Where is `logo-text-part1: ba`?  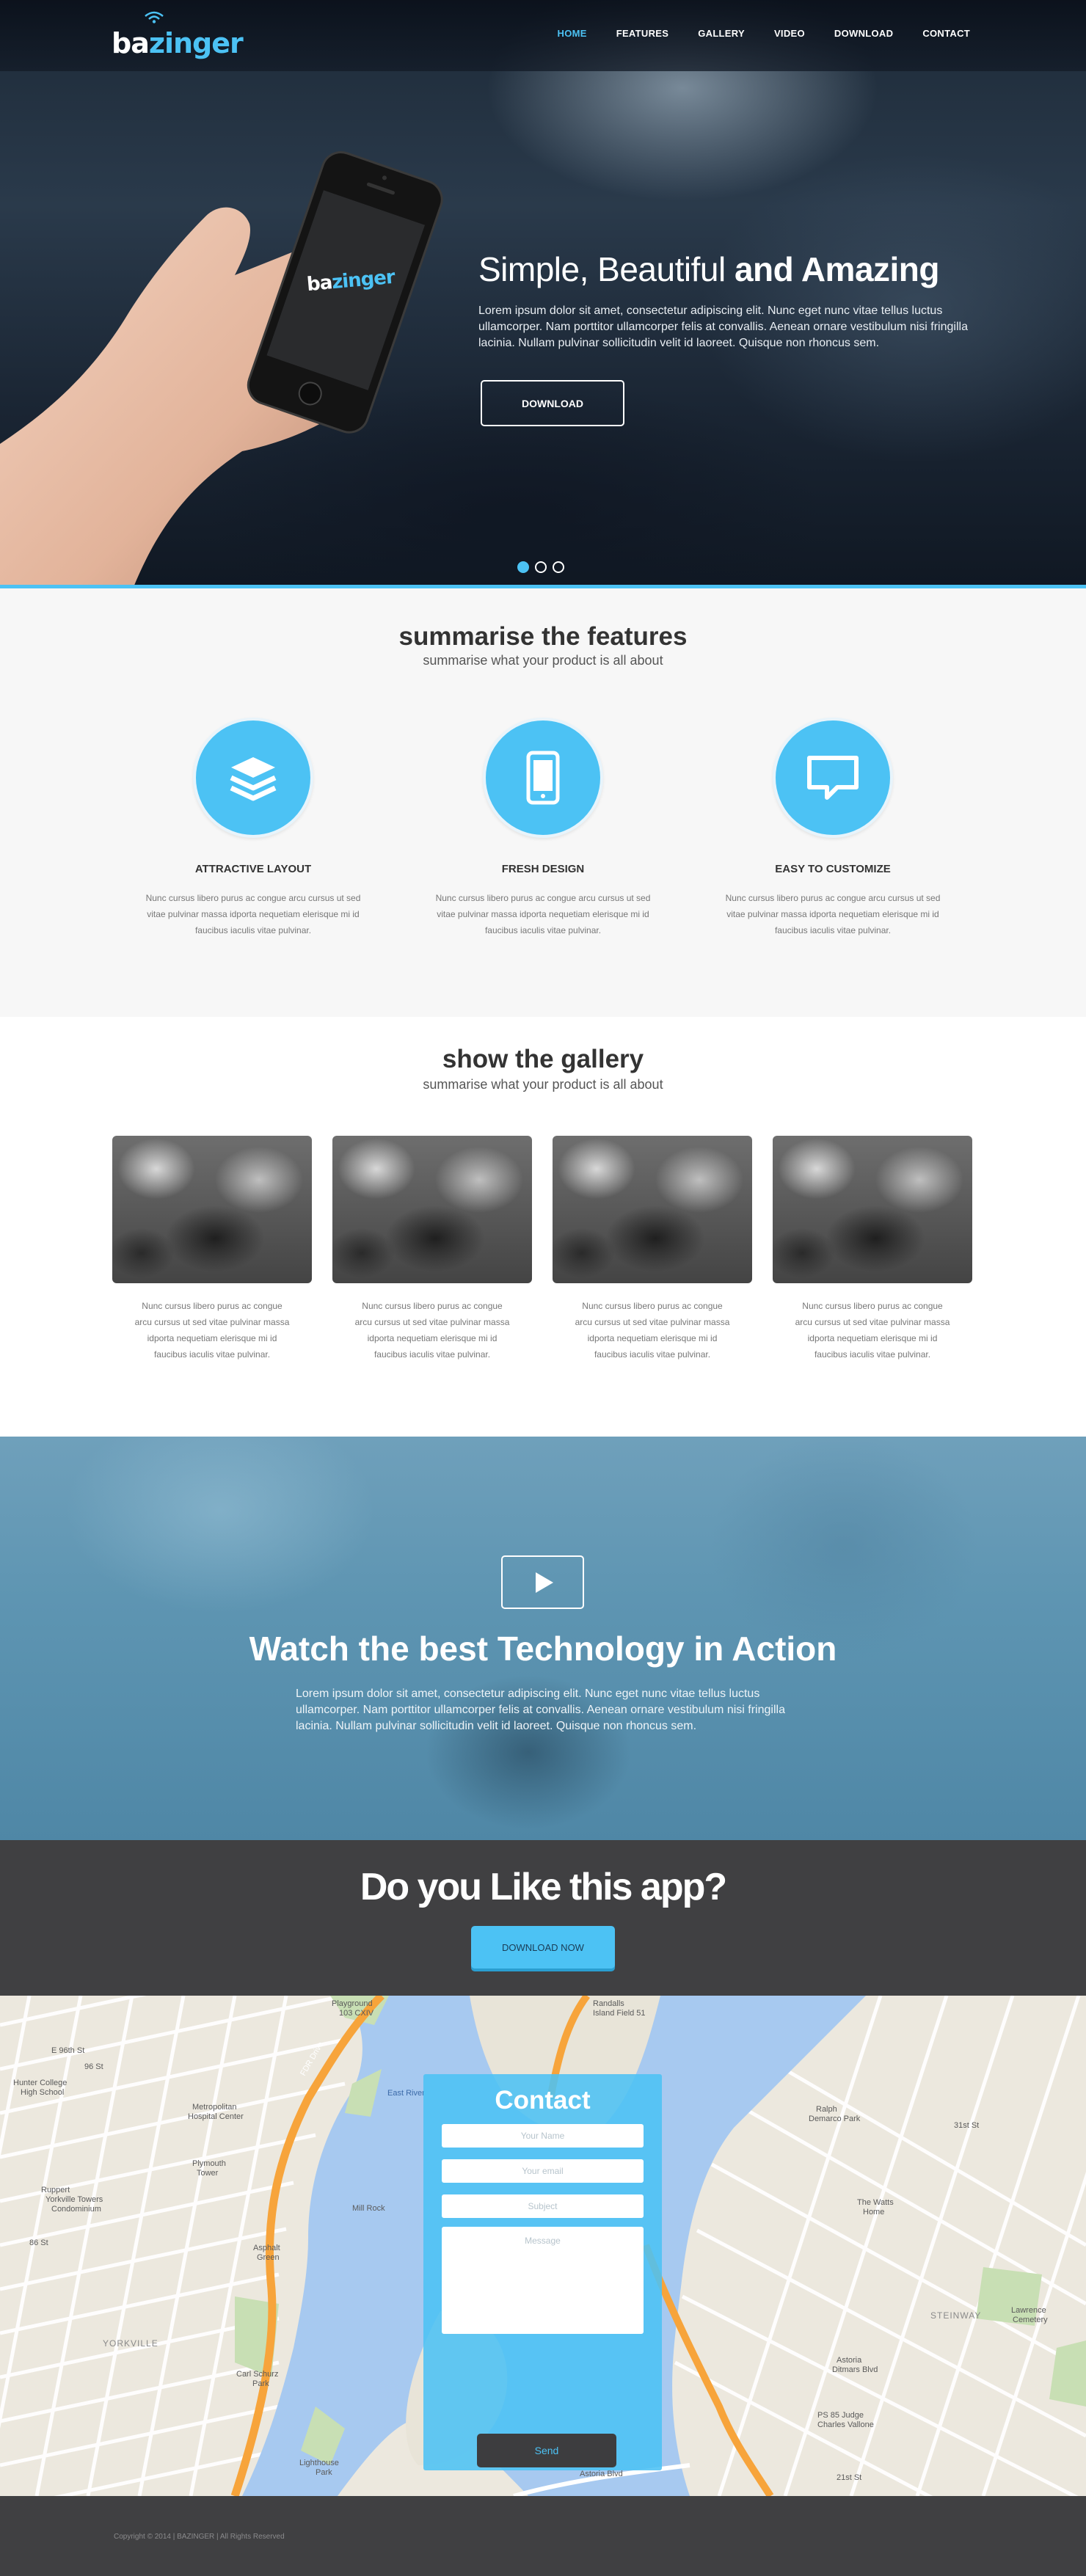 logo-text-part1: ba is located at coordinates (131, 43).